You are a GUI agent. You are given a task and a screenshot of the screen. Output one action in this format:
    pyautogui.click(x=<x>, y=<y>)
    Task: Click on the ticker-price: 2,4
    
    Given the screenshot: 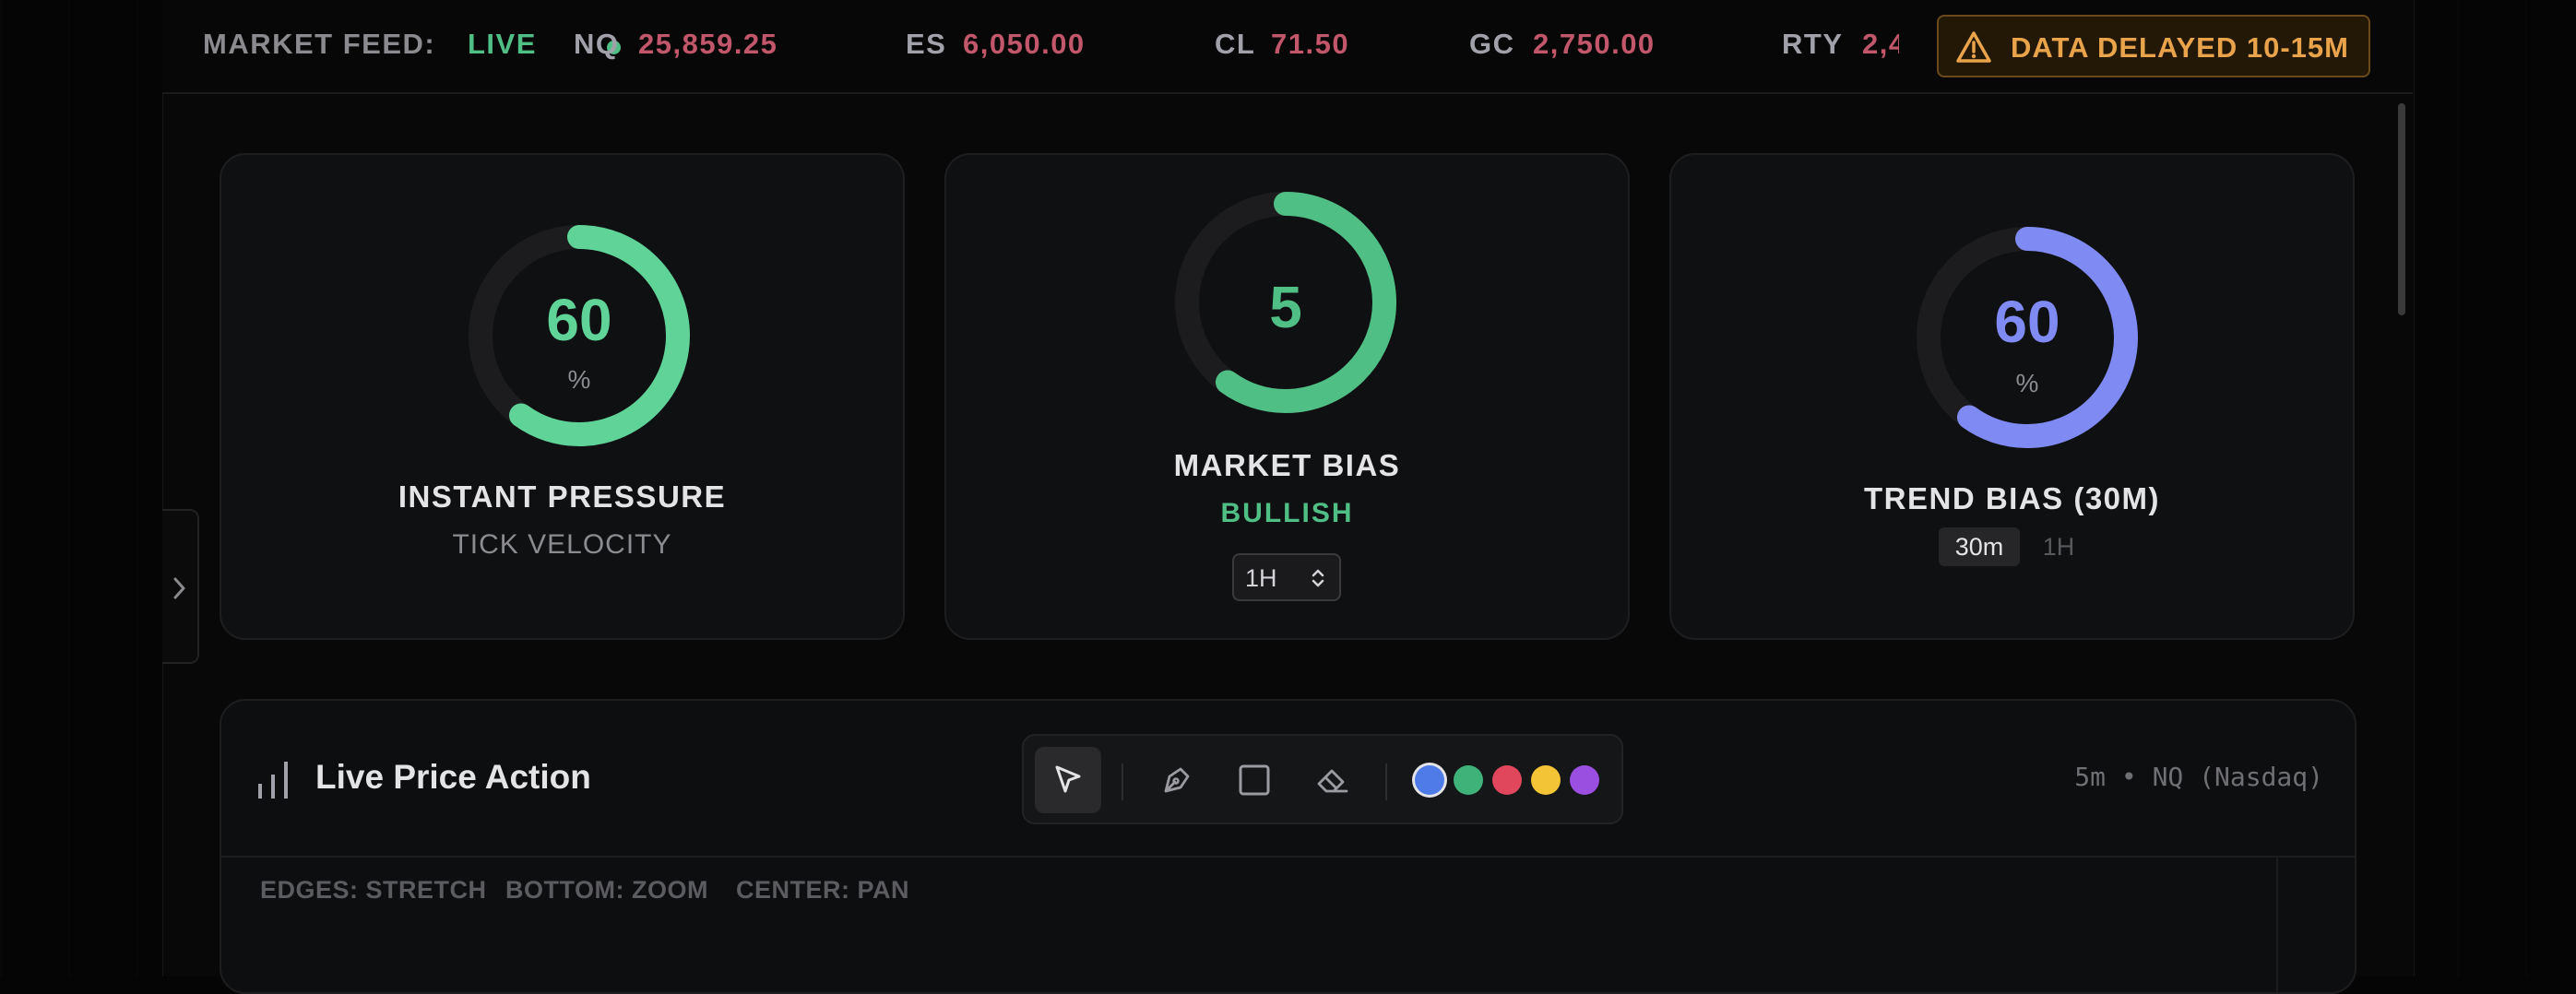 What is the action you would take?
    pyautogui.click(x=1881, y=44)
    